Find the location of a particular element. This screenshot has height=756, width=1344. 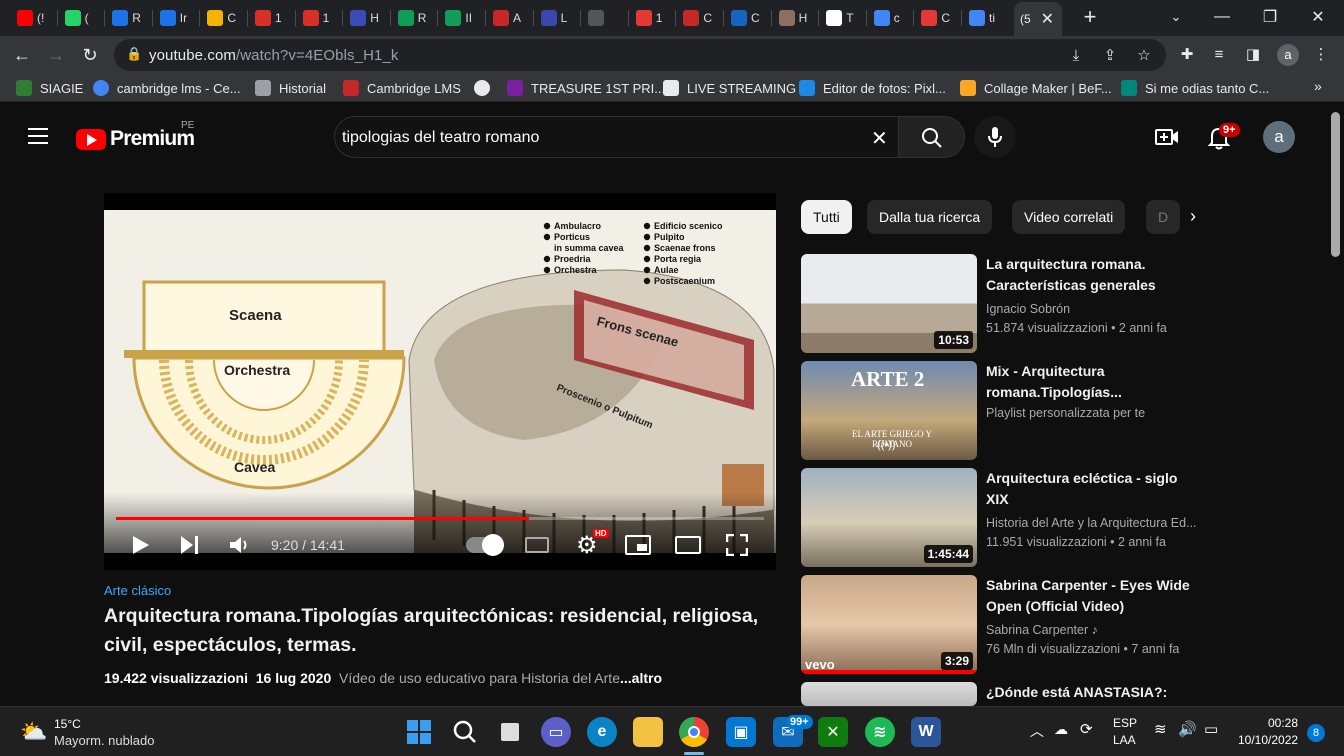

clock-time: 00:28 is located at coordinates (1283, 723).